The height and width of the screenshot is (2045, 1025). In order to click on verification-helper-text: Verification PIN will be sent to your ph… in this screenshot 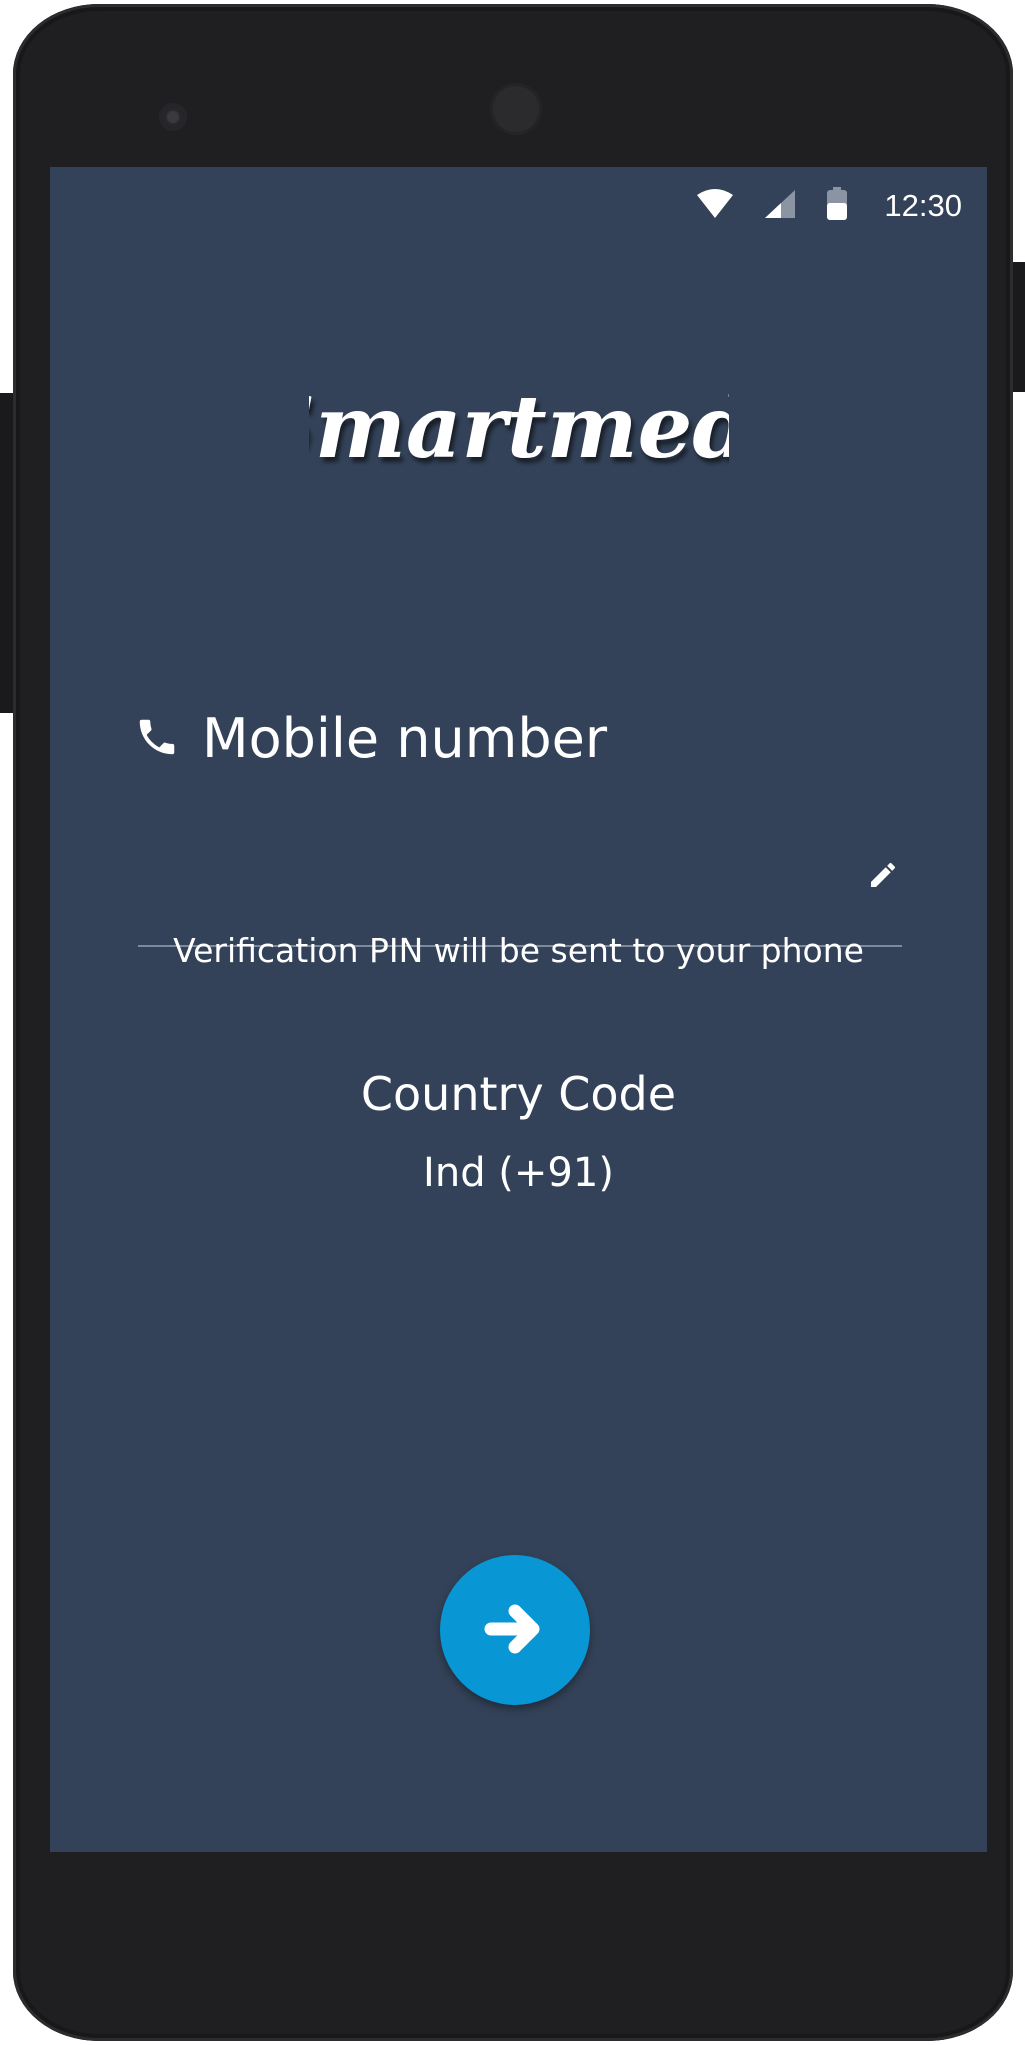, I will do `click(518, 950)`.